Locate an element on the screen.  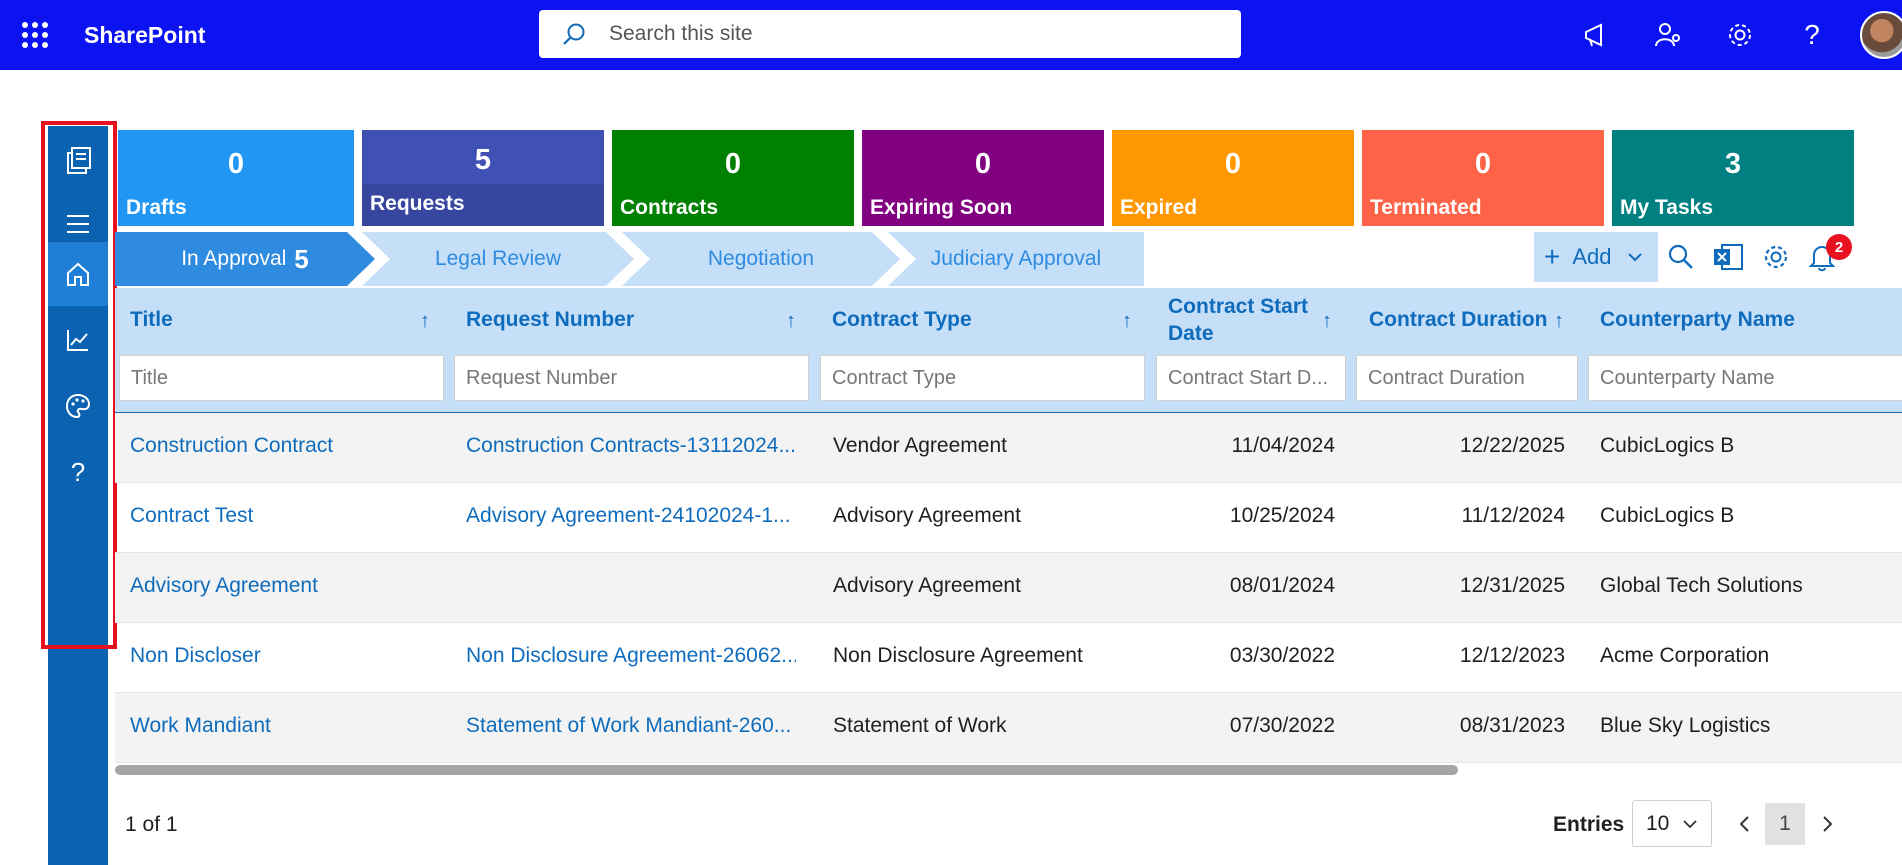
stage-count: 5 is located at coordinates (301, 258).